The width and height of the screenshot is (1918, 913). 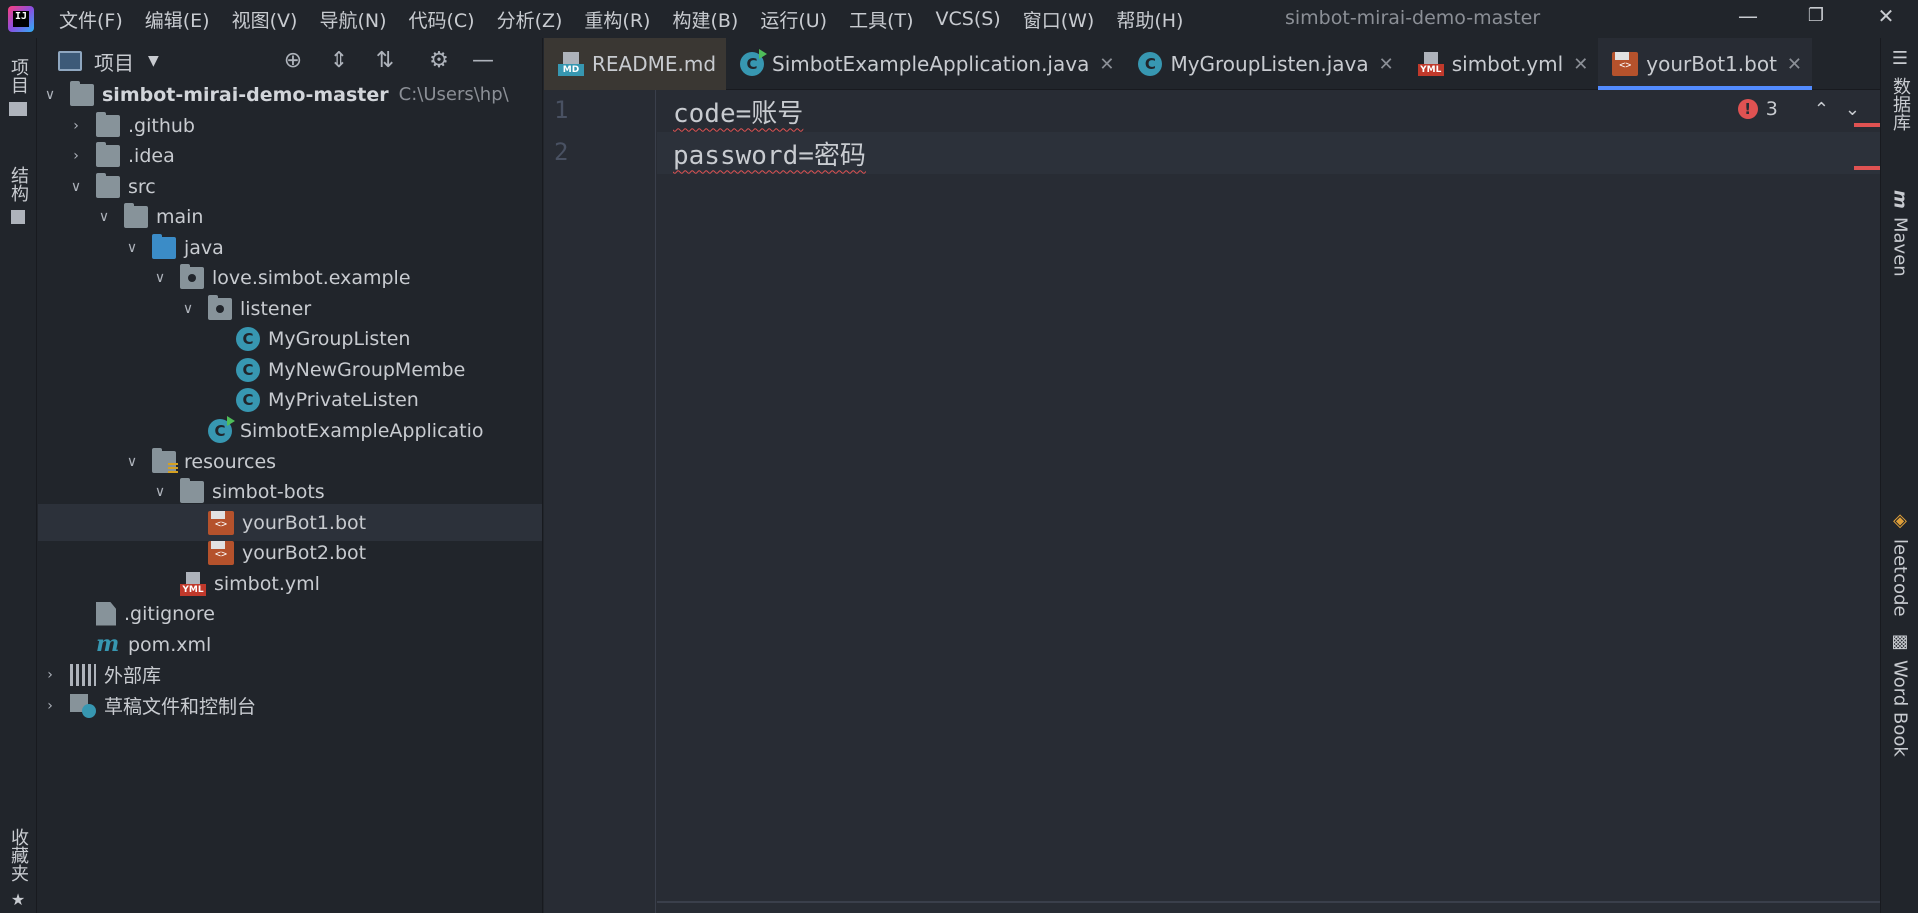 I want to click on tree-item-label: SimbotExampleApplicatio, so click(x=362, y=430).